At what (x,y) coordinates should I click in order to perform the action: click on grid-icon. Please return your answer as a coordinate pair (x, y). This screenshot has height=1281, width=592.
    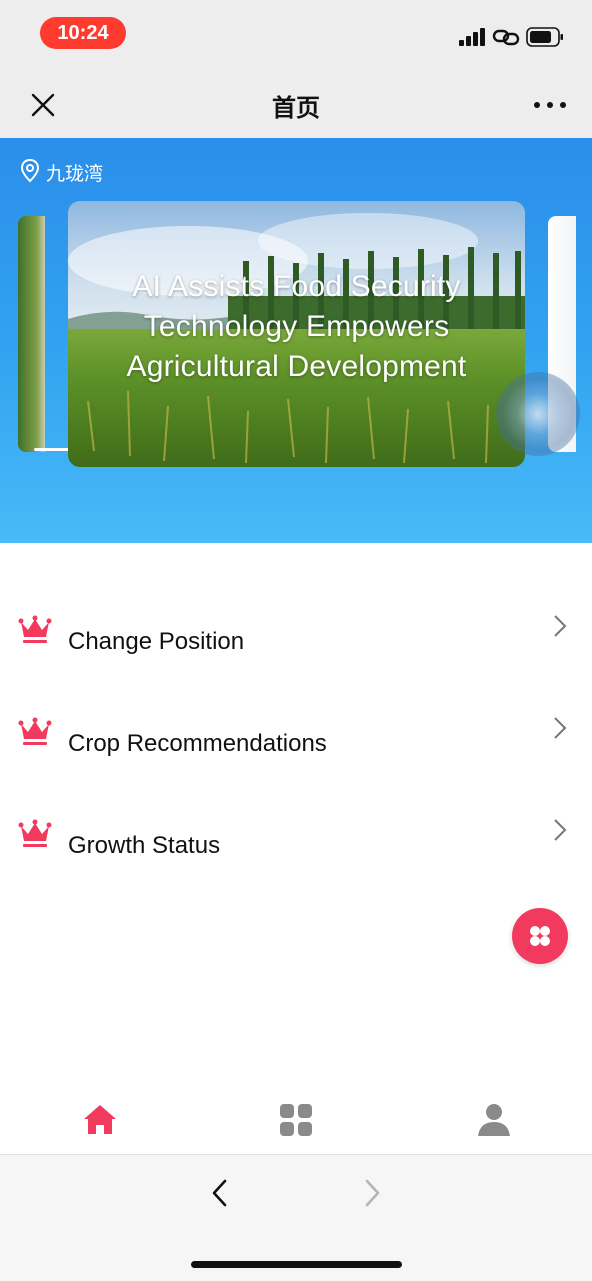
    Looking at the image, I should click on (296, 1120).